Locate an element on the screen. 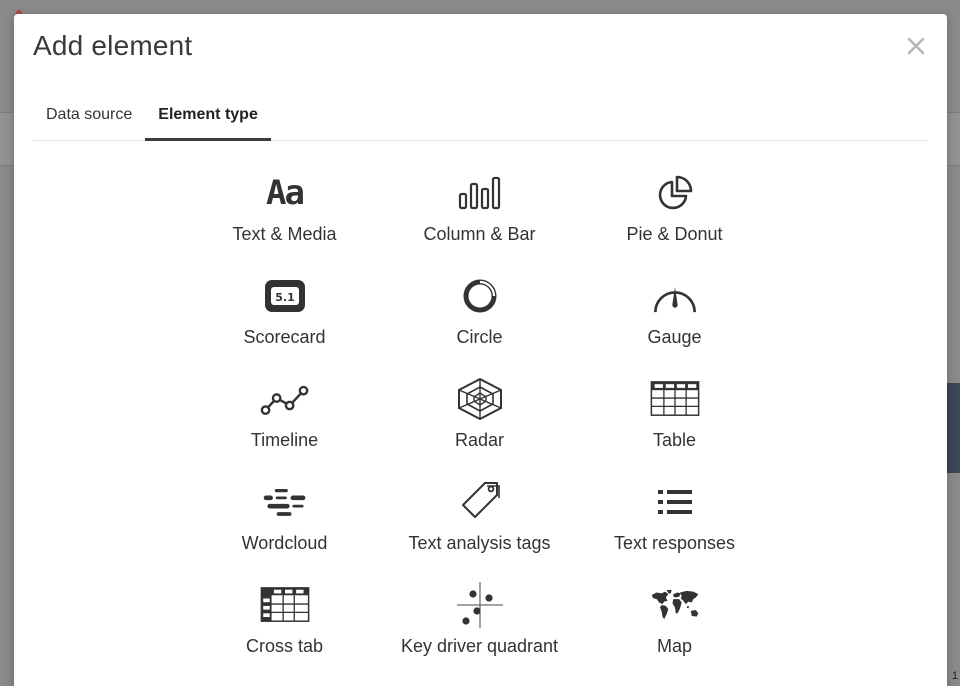 Image resolution: width=960 pixels, height=686 pixels. element-circle: Circle is located at coordinates (479, 318).